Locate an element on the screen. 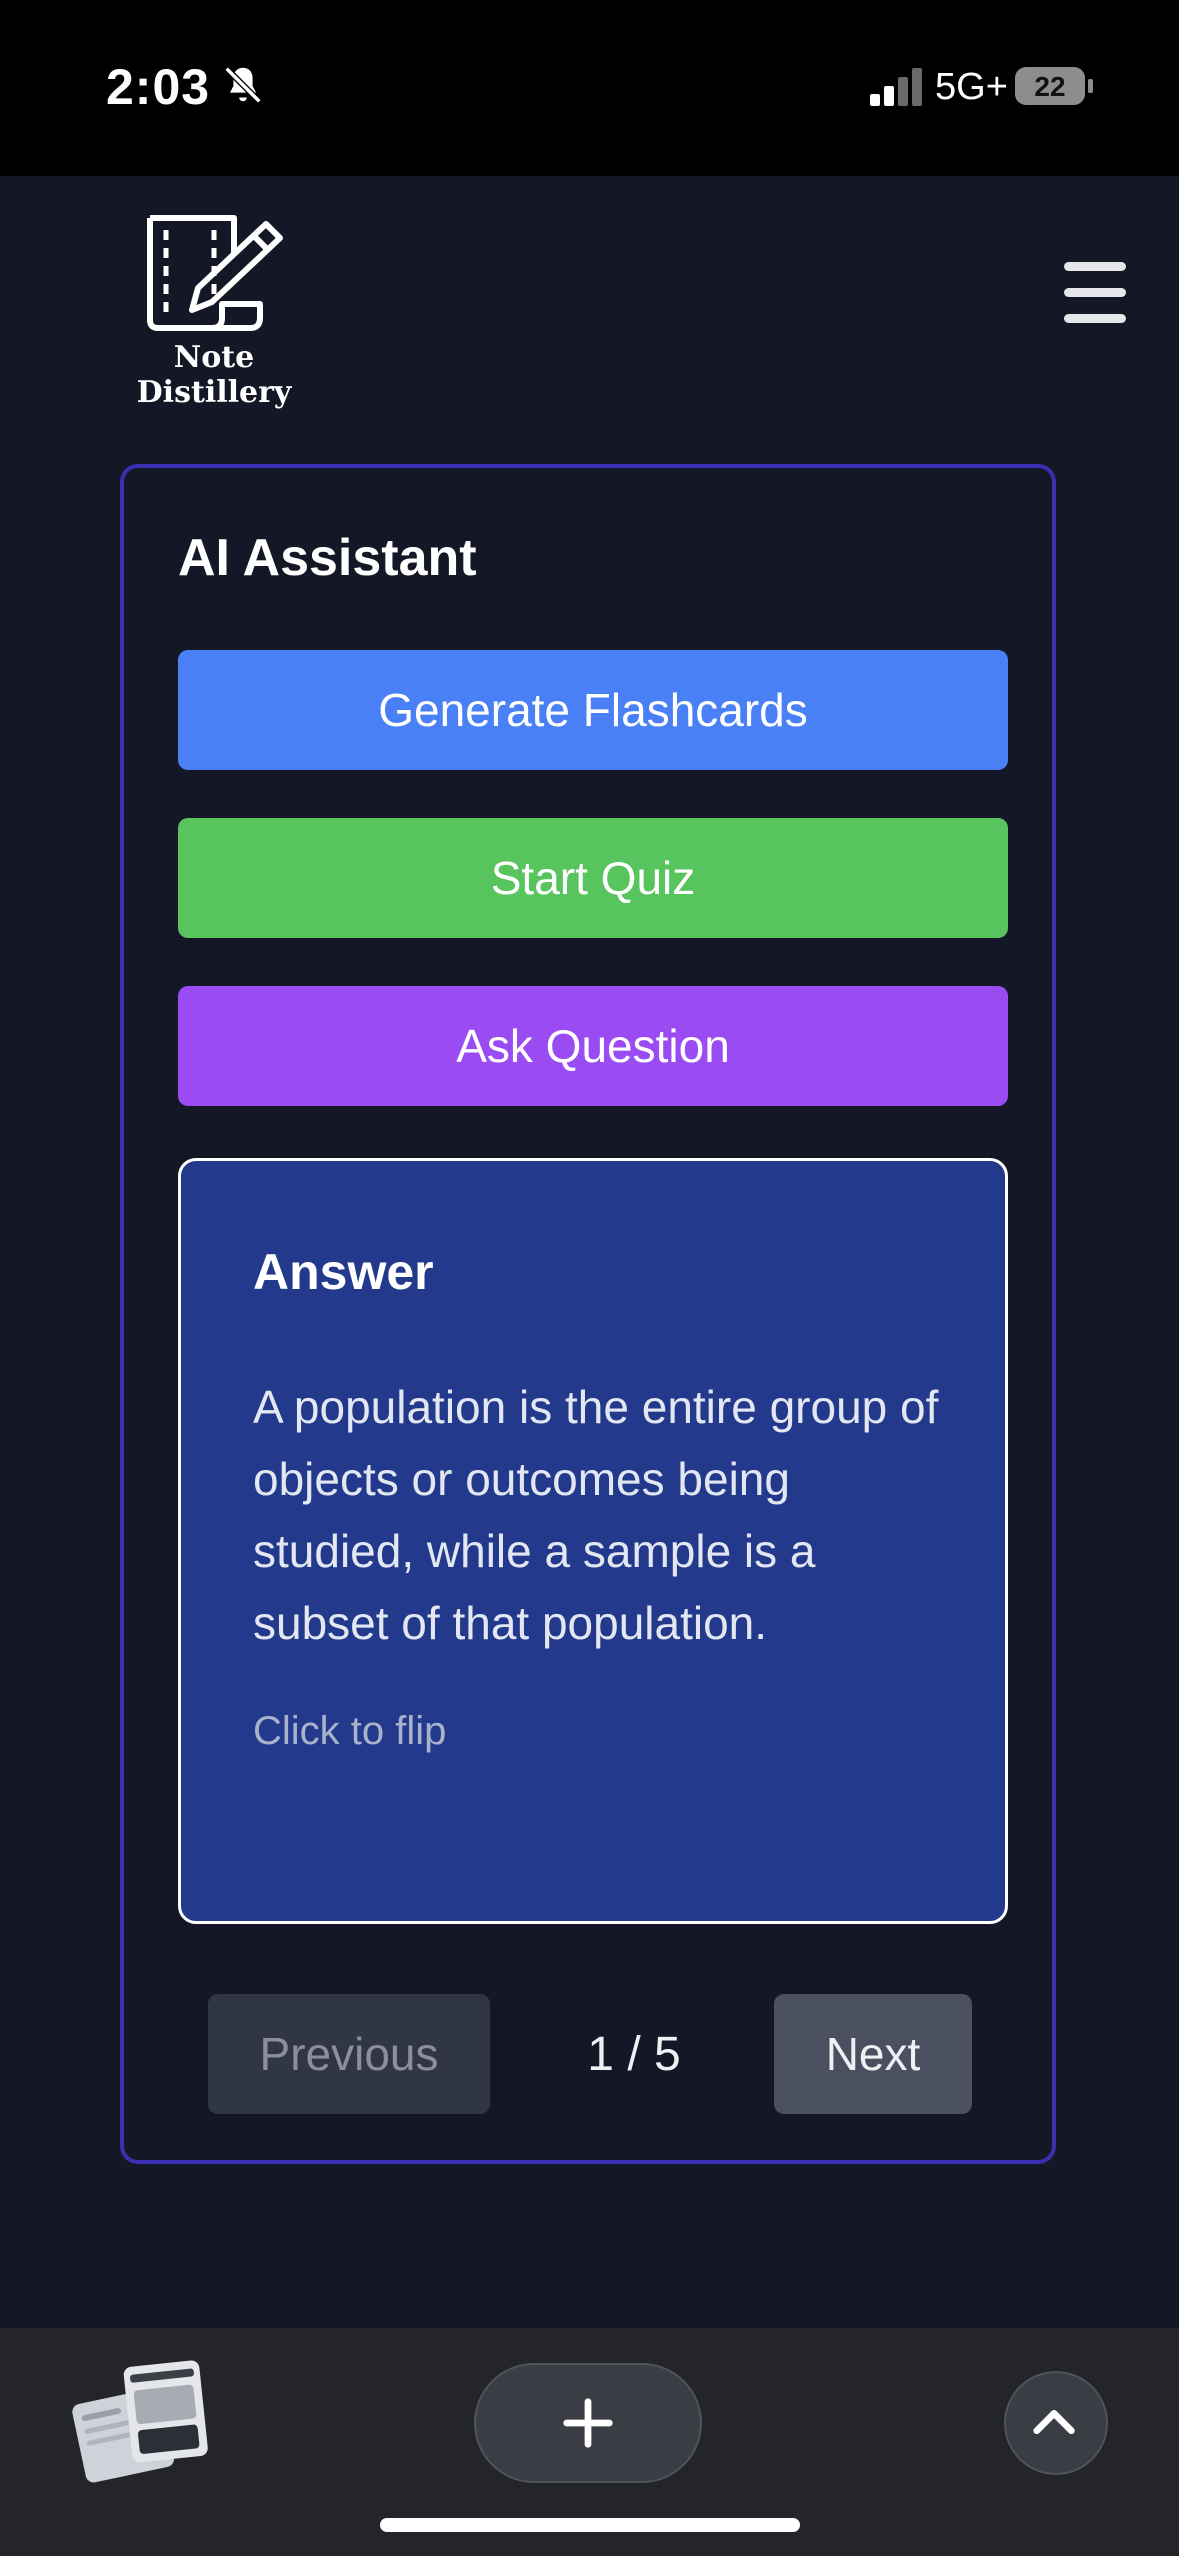 This screenshot has height=2556, width=1179. scroll-up-button is located at coordinates (1056, 2423).